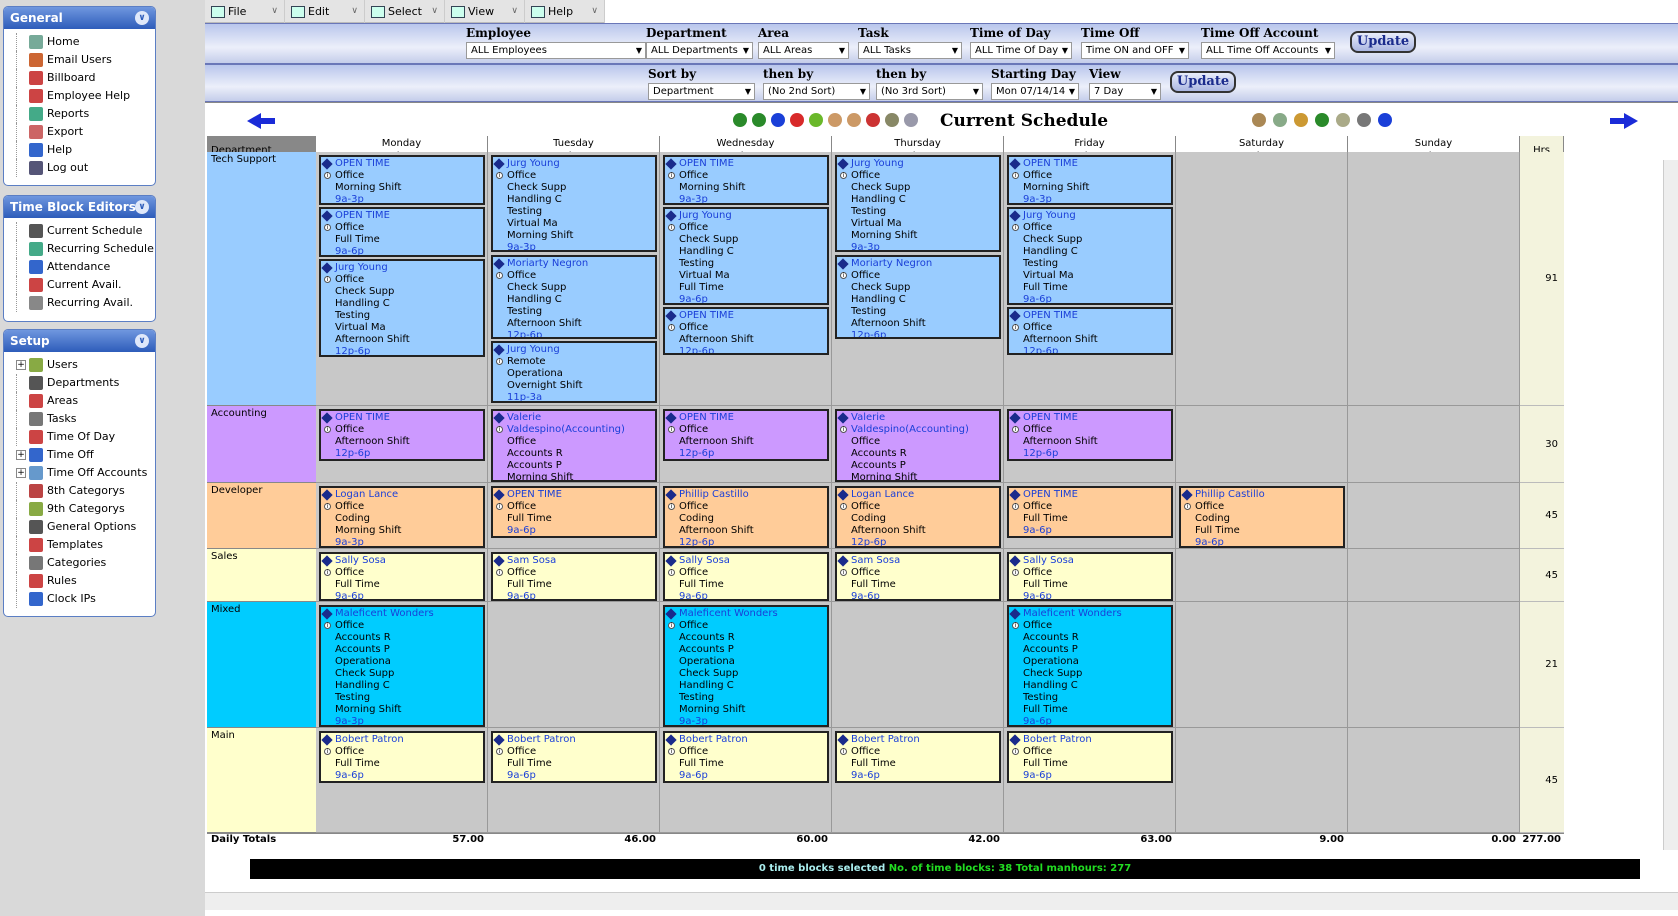 The height and width of the screenshot is (916, 1678). I want to click on area-select: ALL Areas, so click(803, 50).